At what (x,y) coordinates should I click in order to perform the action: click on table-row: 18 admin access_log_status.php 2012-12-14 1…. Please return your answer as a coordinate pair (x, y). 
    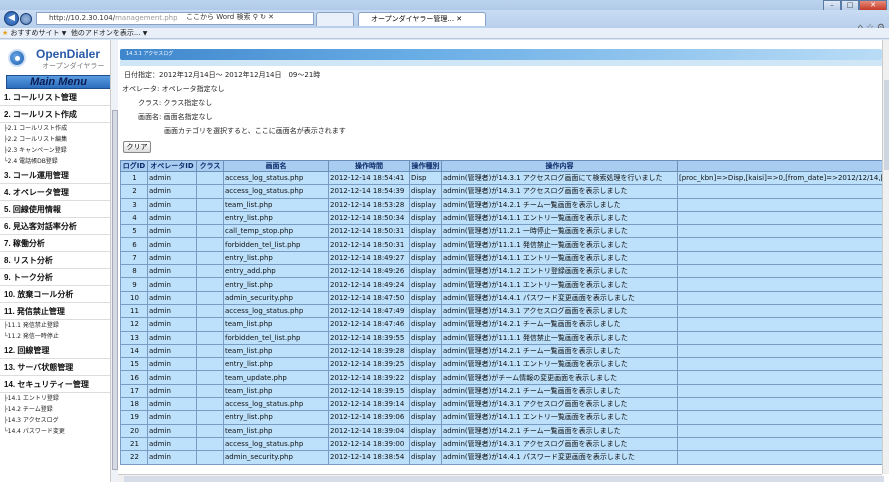
    Looking at the image, I should click on (501, 404).